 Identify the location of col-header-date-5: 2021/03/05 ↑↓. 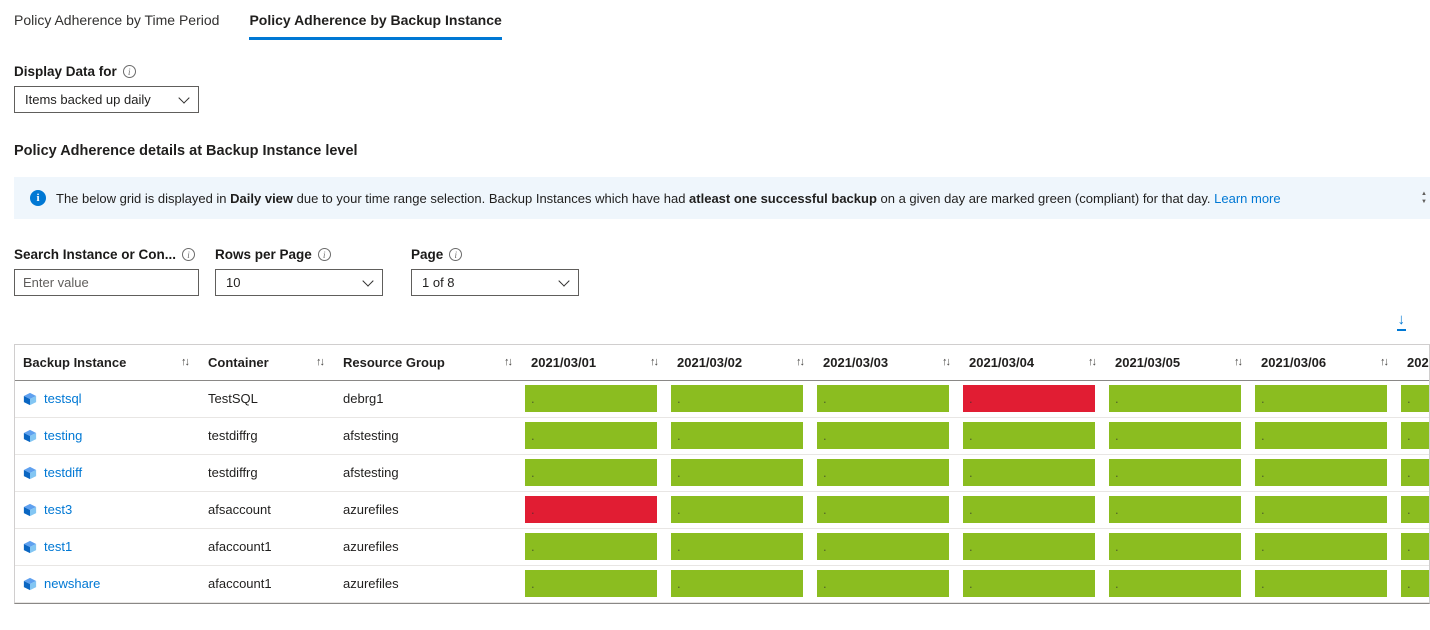
(1180, 363).